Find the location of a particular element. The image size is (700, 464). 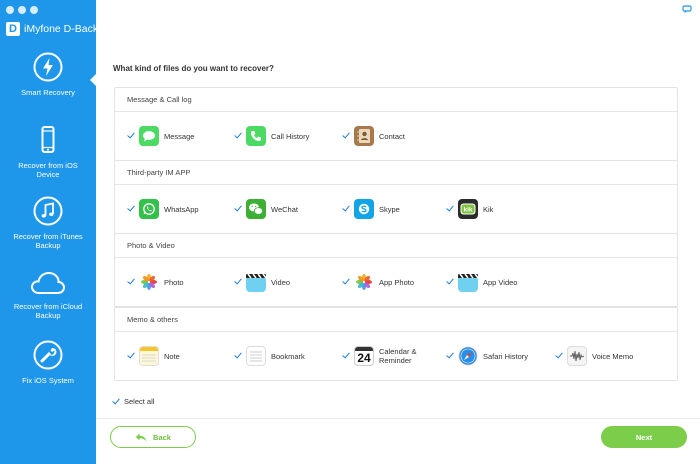

app-title: iMyfone D-Back is located at coordinates (61, 29).